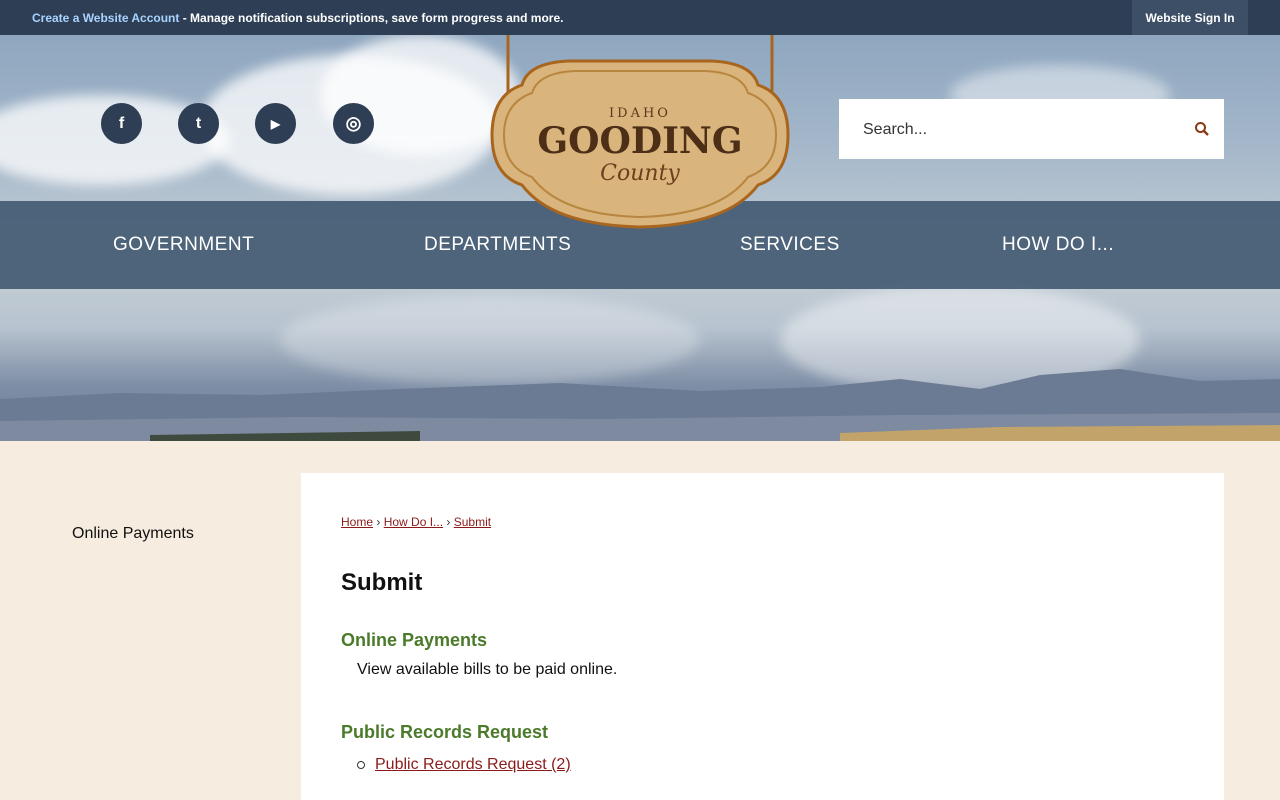  Describe the element at coordinates (105, 18) in the screenshot. I see `create-account-link: Create a Website Account` at that location.